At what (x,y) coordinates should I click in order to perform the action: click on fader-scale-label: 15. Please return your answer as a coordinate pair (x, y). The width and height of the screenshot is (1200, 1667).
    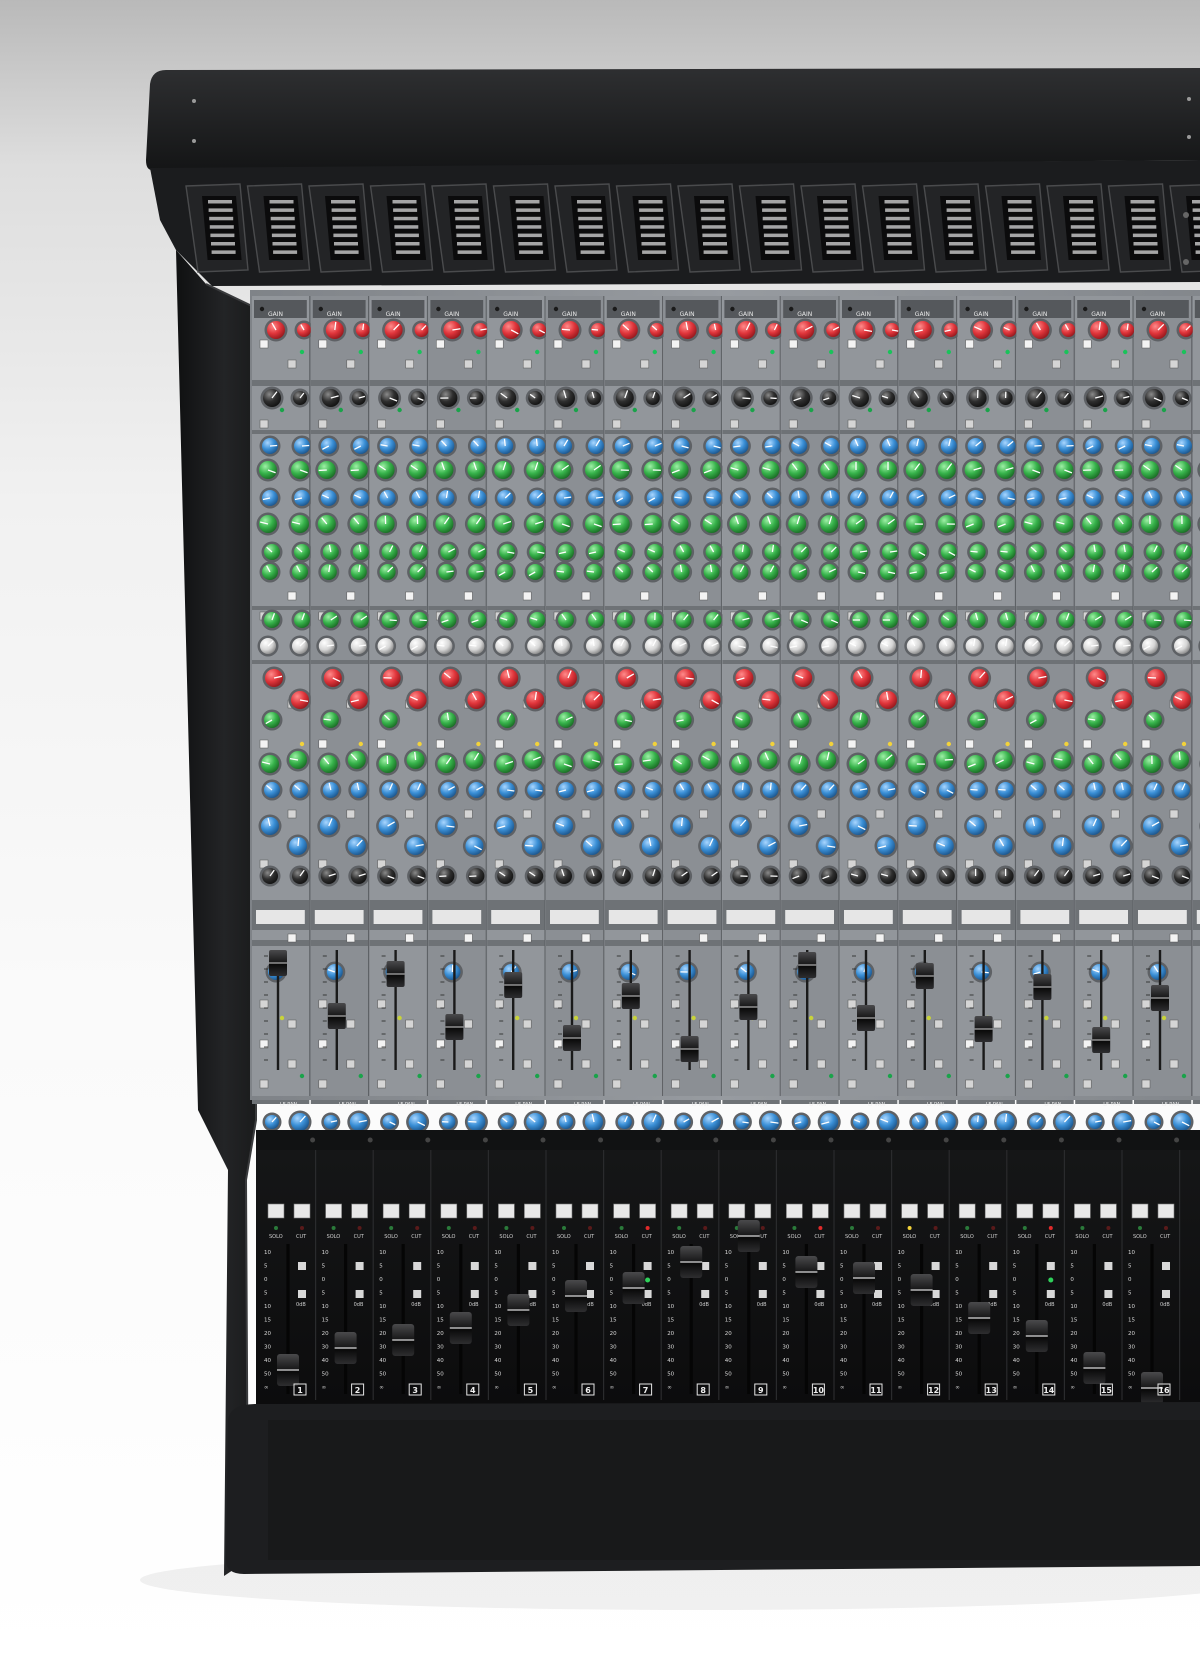
    Looking at the image, I should click on (901, 1321).